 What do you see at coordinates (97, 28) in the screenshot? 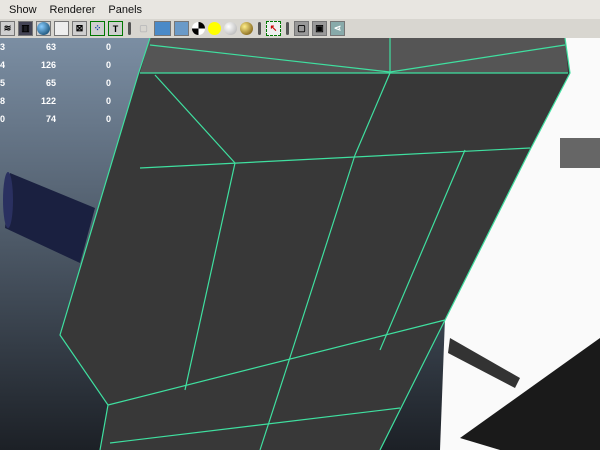
I see `uv-icon: ⁘` at bounding box center [97, 28].